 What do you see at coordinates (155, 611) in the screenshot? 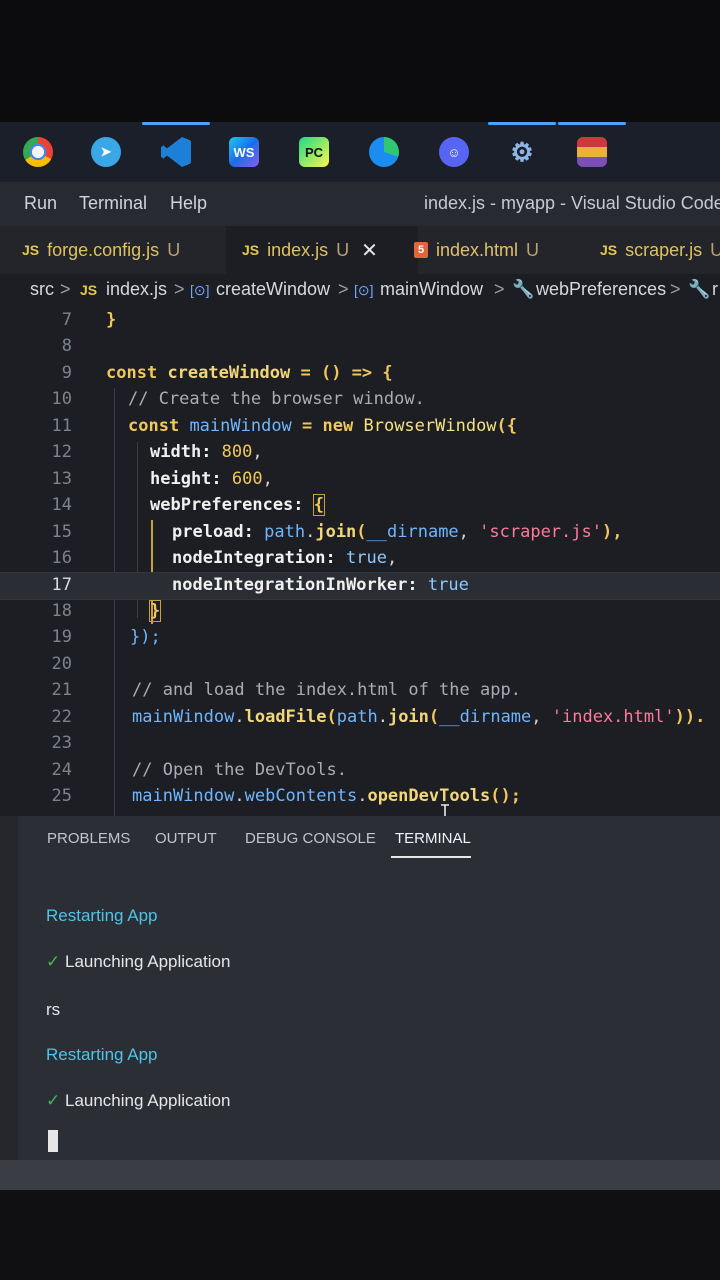
I see `code-token: }` at bounding box center [155, 611].